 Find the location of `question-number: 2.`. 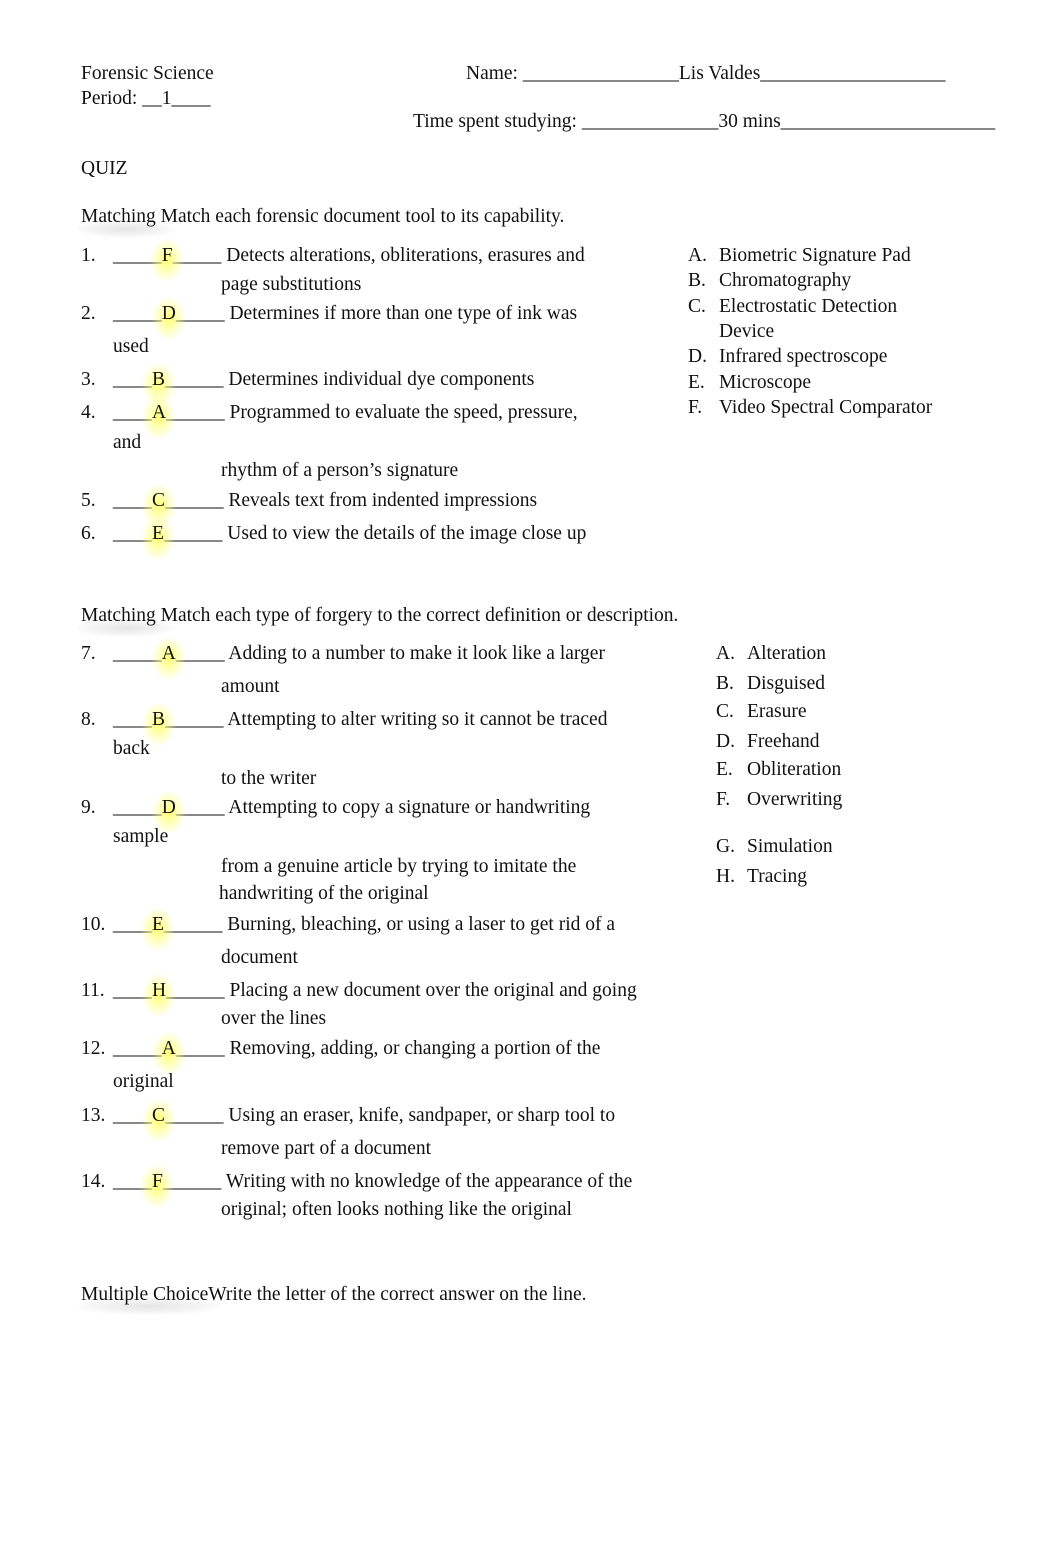

question-number: 2. is located at coordinates (88, 313).